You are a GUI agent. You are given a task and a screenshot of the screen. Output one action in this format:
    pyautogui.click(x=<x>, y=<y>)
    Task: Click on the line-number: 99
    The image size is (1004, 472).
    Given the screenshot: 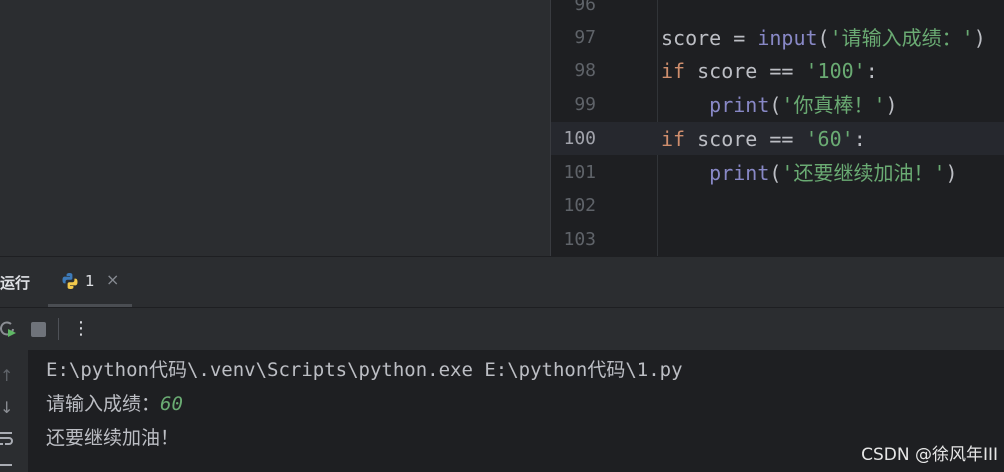 What is the action you would take?
    pyautogui.click(x=585, y=104)
    